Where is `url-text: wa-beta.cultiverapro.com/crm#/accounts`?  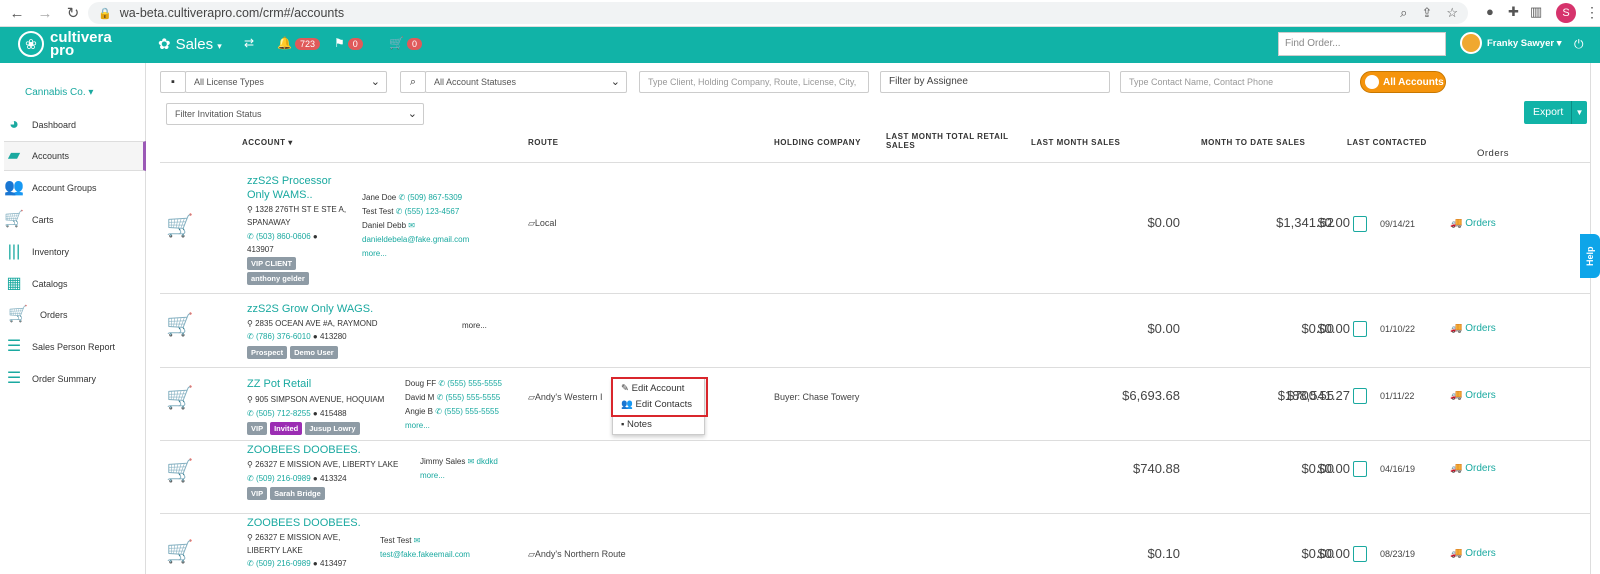
url-text: wa-beta.cultiverapro.com/crm#/accounts is located at coordinates (232, 13).